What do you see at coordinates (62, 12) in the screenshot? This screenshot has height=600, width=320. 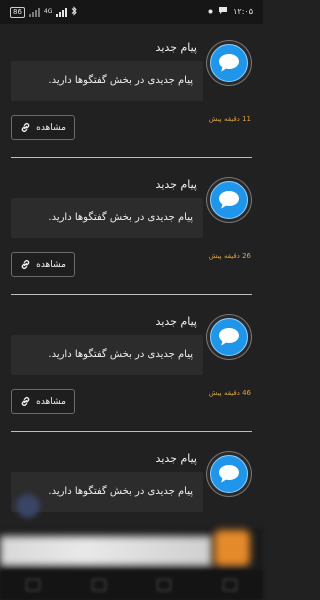 I see `cell-signal-icon` at bounding box center [62, 12].